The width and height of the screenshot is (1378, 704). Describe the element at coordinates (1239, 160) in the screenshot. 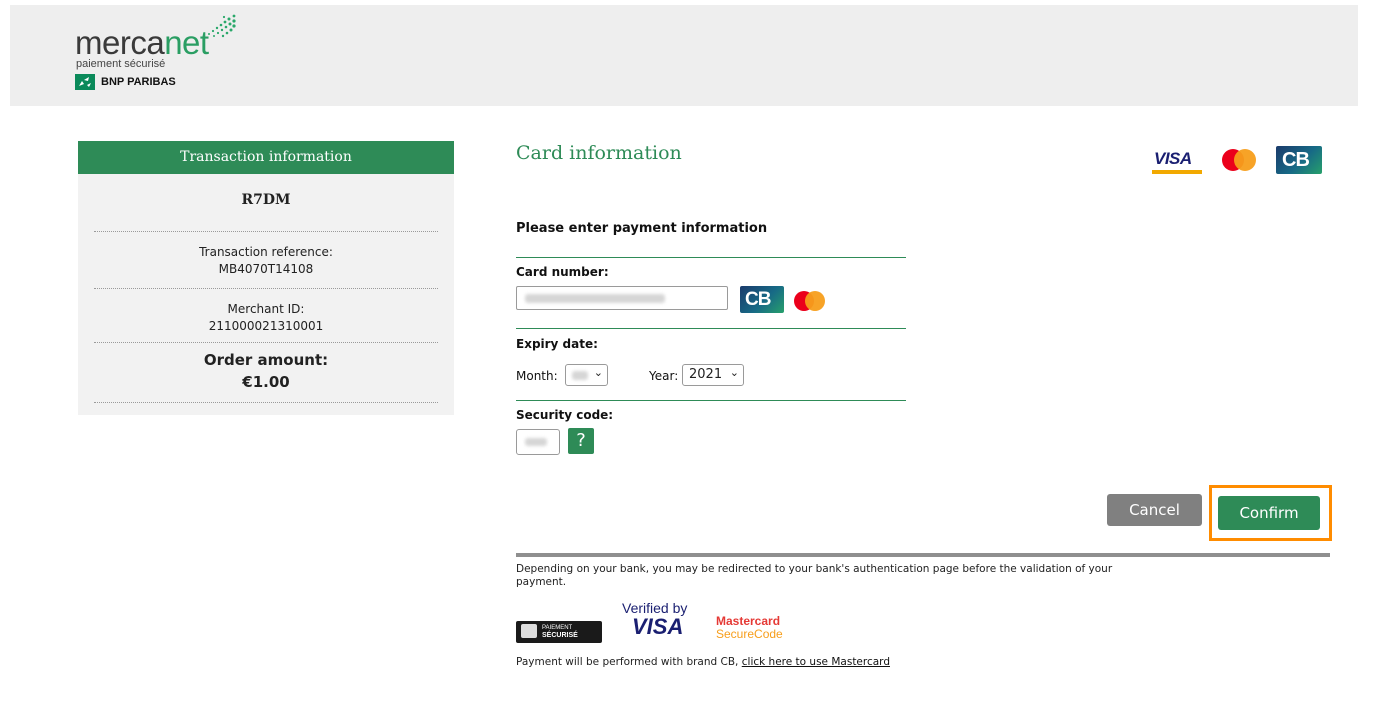

I see `mastercard-icon` at that location.